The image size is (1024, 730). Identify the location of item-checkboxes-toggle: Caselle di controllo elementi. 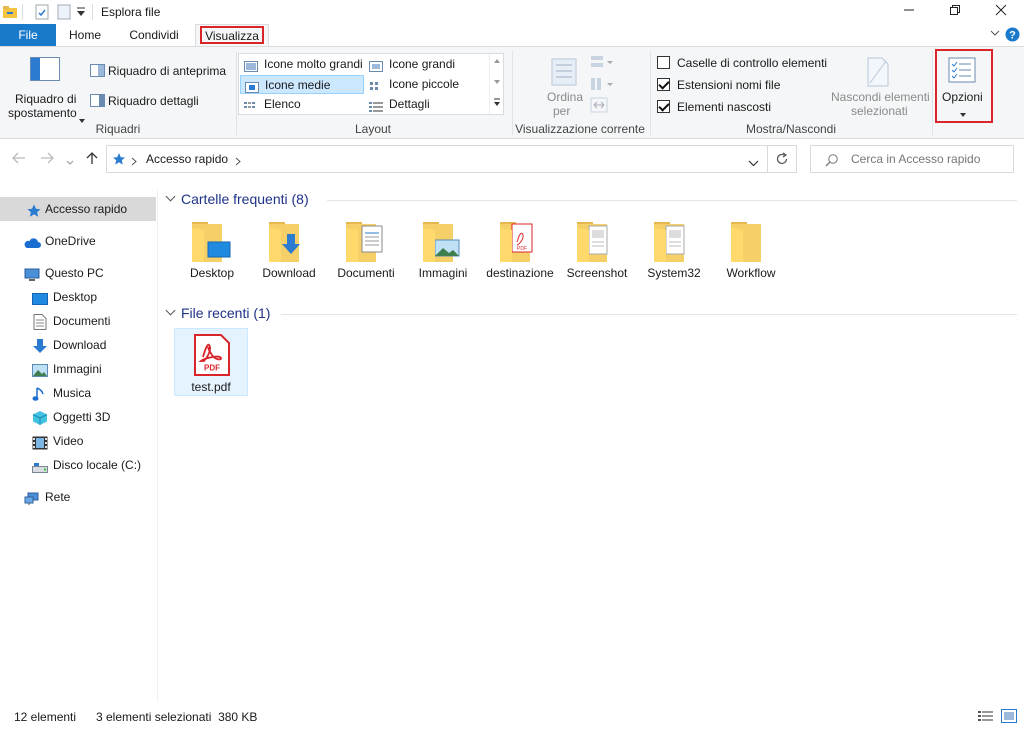
(746, 64).